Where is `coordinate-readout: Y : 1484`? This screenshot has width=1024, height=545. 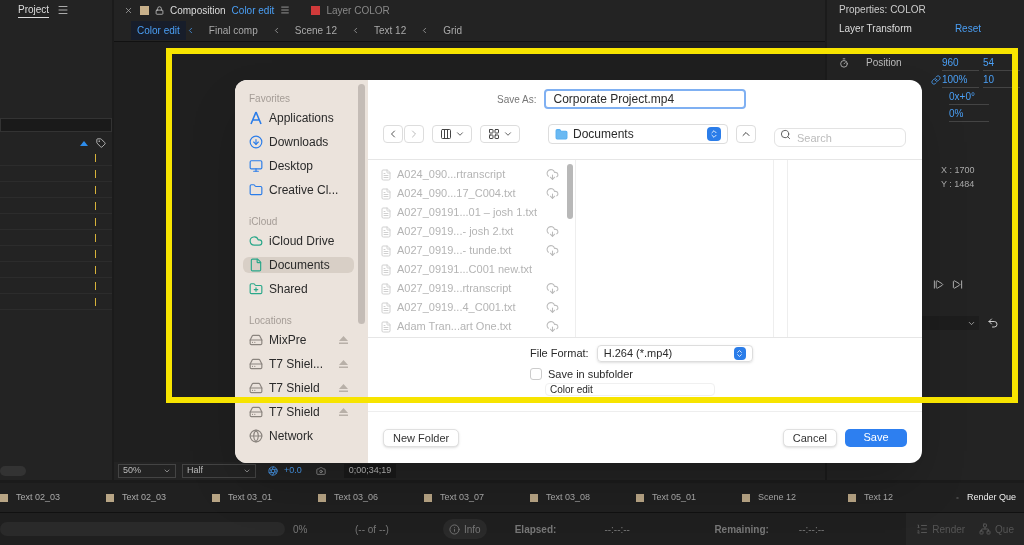
coordinate-readout: Y : 1484 is located at coordinates (958, 184).